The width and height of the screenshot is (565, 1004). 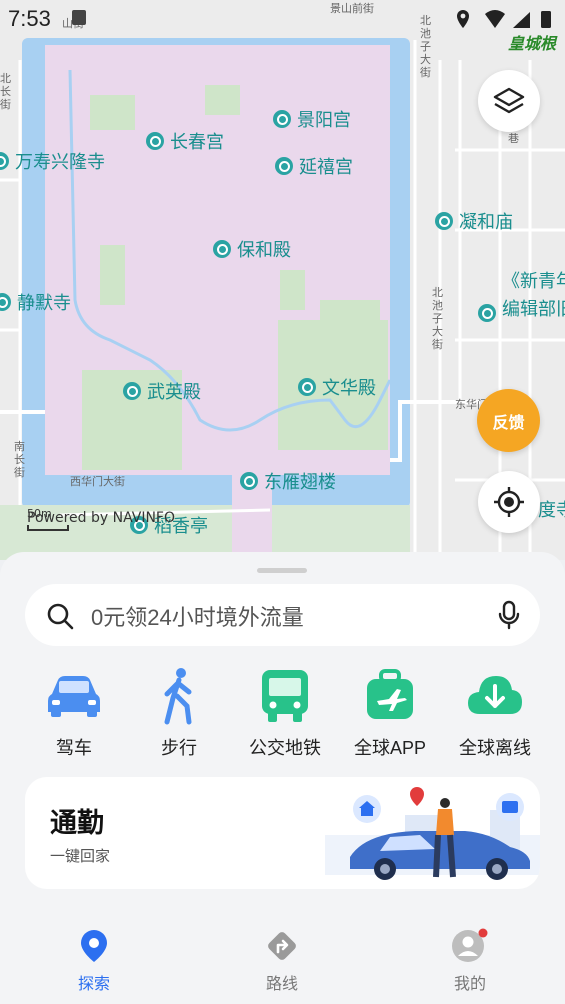 What do you see at coordinates (29, 18) in the screenshot?
I see `status-time: 7:53` at bounding box center [29, 18].